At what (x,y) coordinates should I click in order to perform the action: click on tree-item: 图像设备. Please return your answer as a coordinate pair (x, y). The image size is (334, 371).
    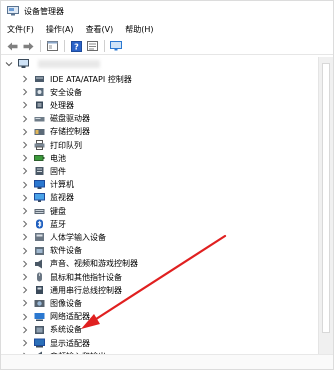
    Looking at the image, I should click on (51, 303).